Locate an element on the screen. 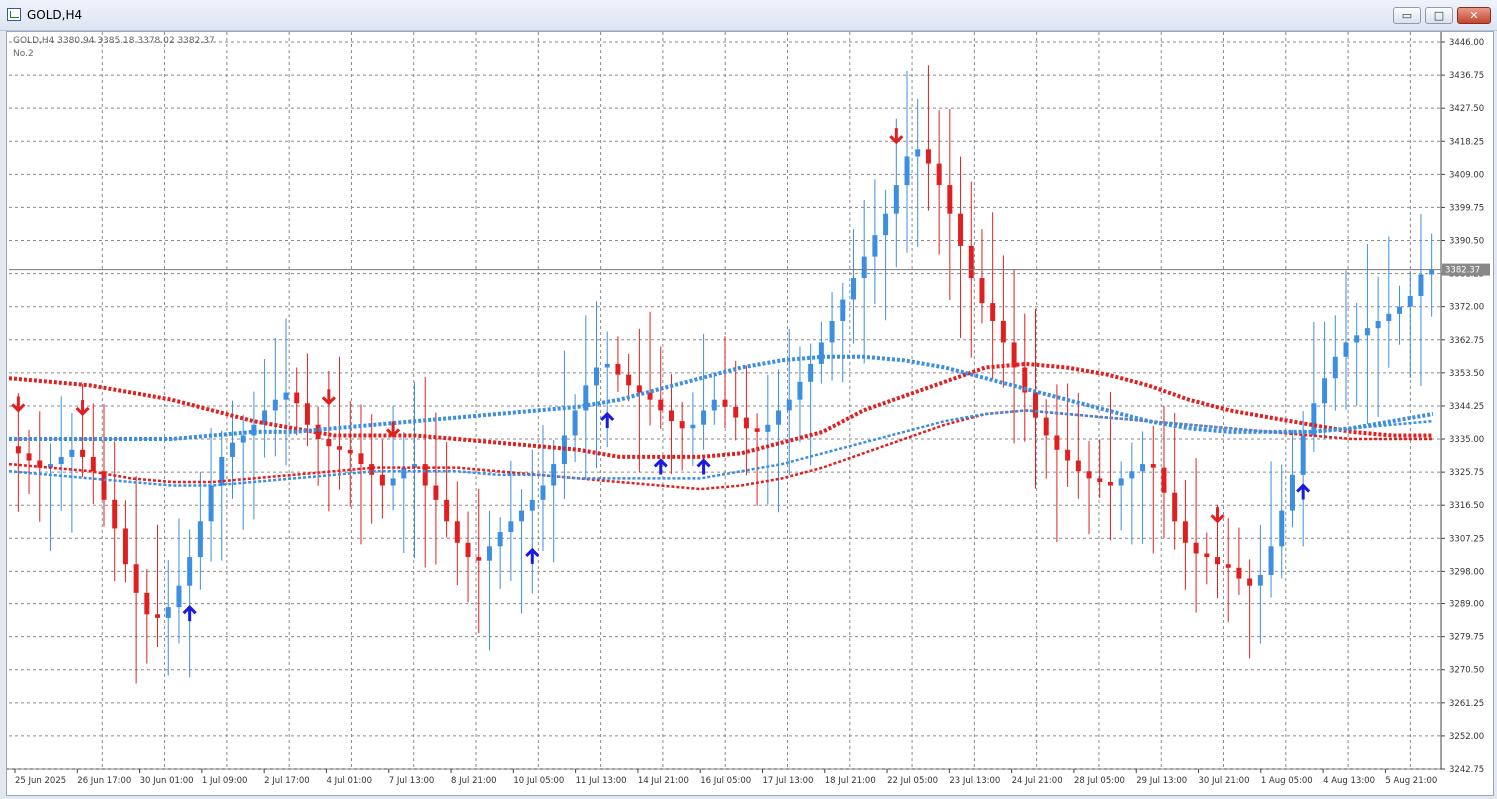  title-bar: GOLD,H4 ▭ □ ✕ is located at coordinates (748, 15).